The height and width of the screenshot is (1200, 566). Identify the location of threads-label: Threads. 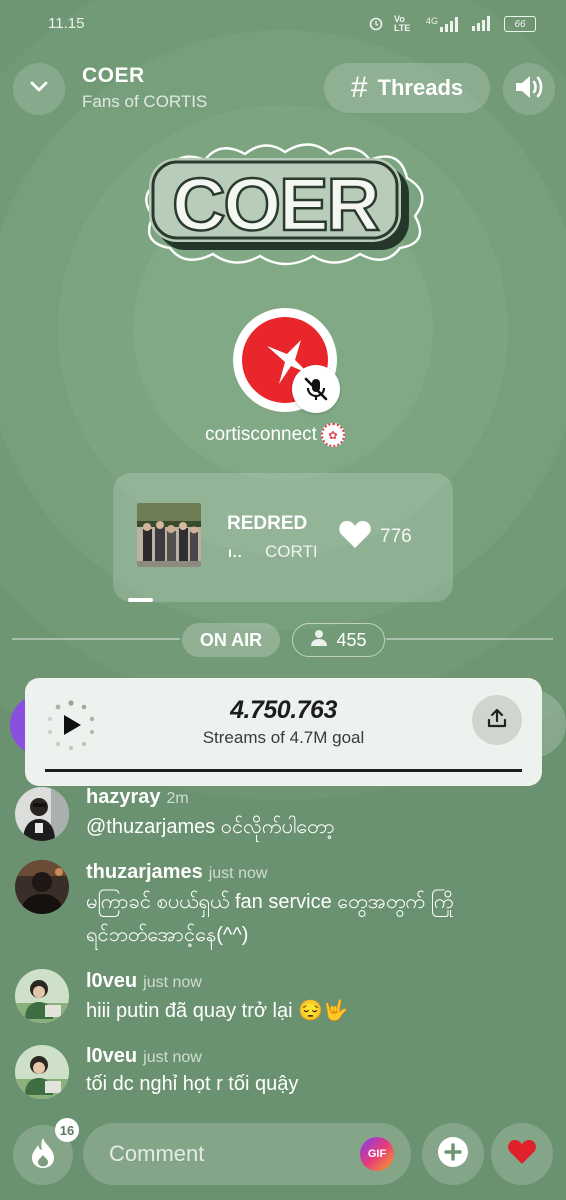
(420, 87).